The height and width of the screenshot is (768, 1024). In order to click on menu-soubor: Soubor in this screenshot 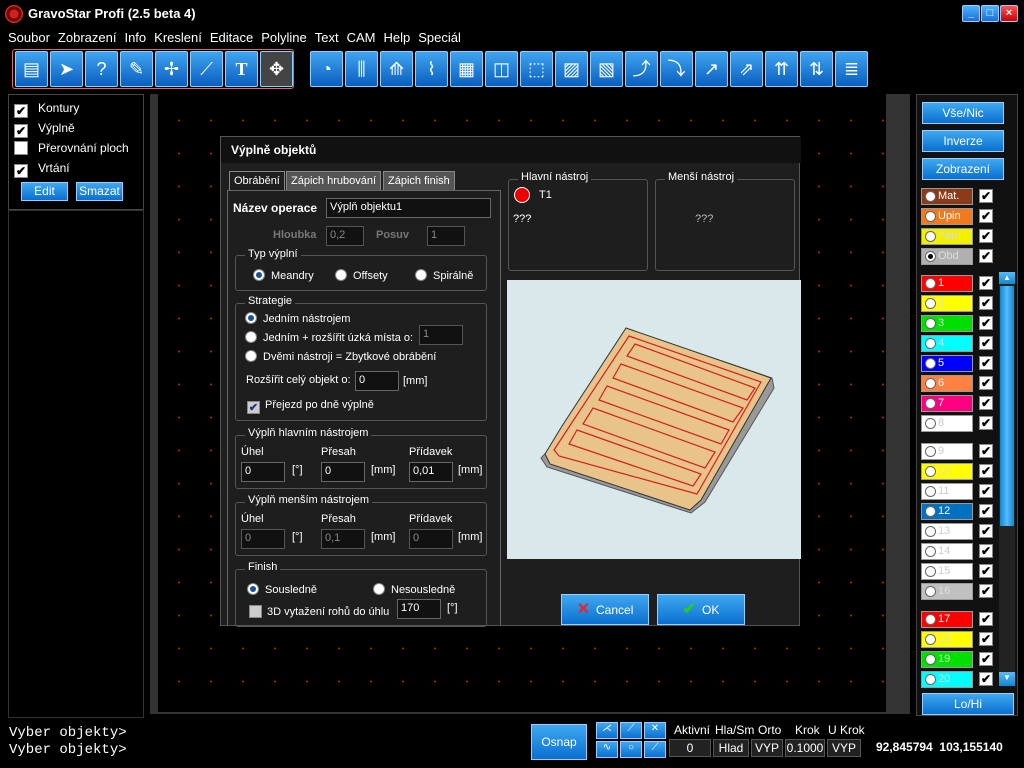, I will do `click(27, 36)`.